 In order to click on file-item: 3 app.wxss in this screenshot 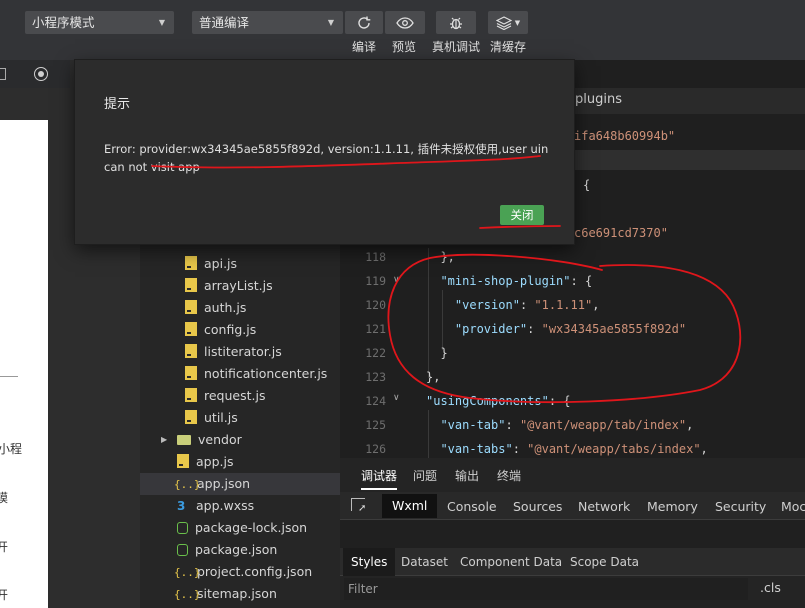, I will do `click(240, 506)`.